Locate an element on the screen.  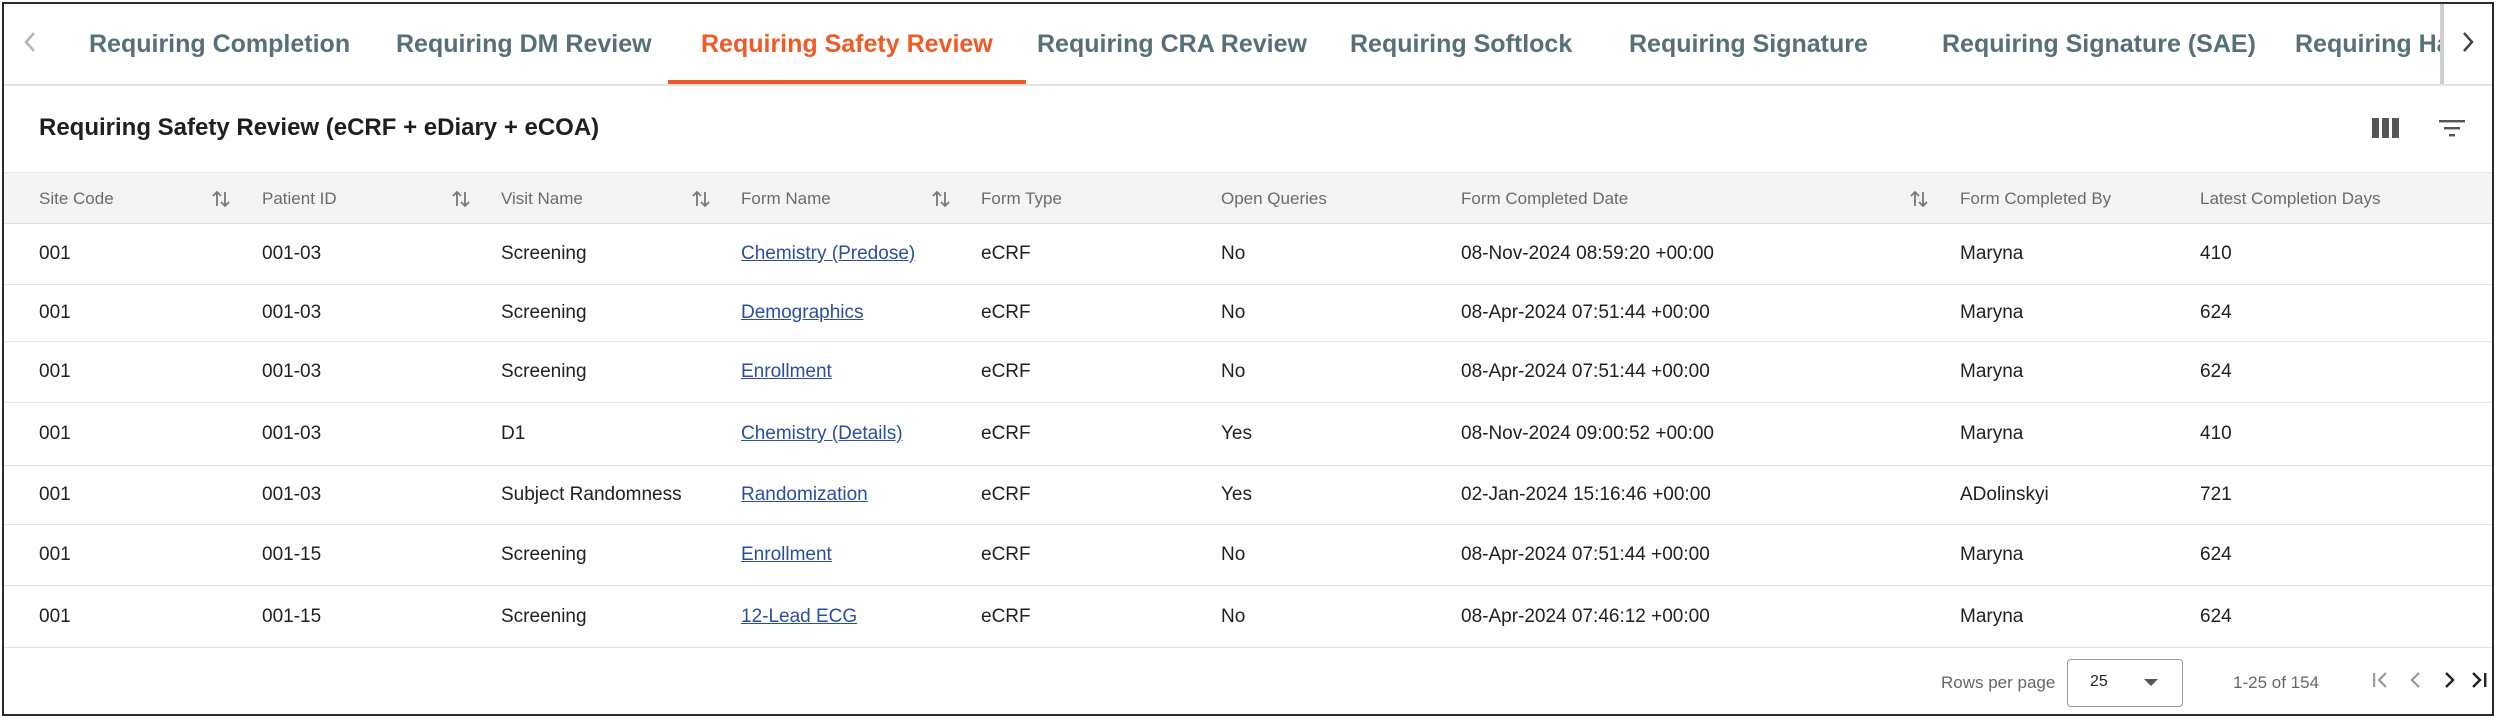
previous-page-button is located at coordinates (2416, 682).